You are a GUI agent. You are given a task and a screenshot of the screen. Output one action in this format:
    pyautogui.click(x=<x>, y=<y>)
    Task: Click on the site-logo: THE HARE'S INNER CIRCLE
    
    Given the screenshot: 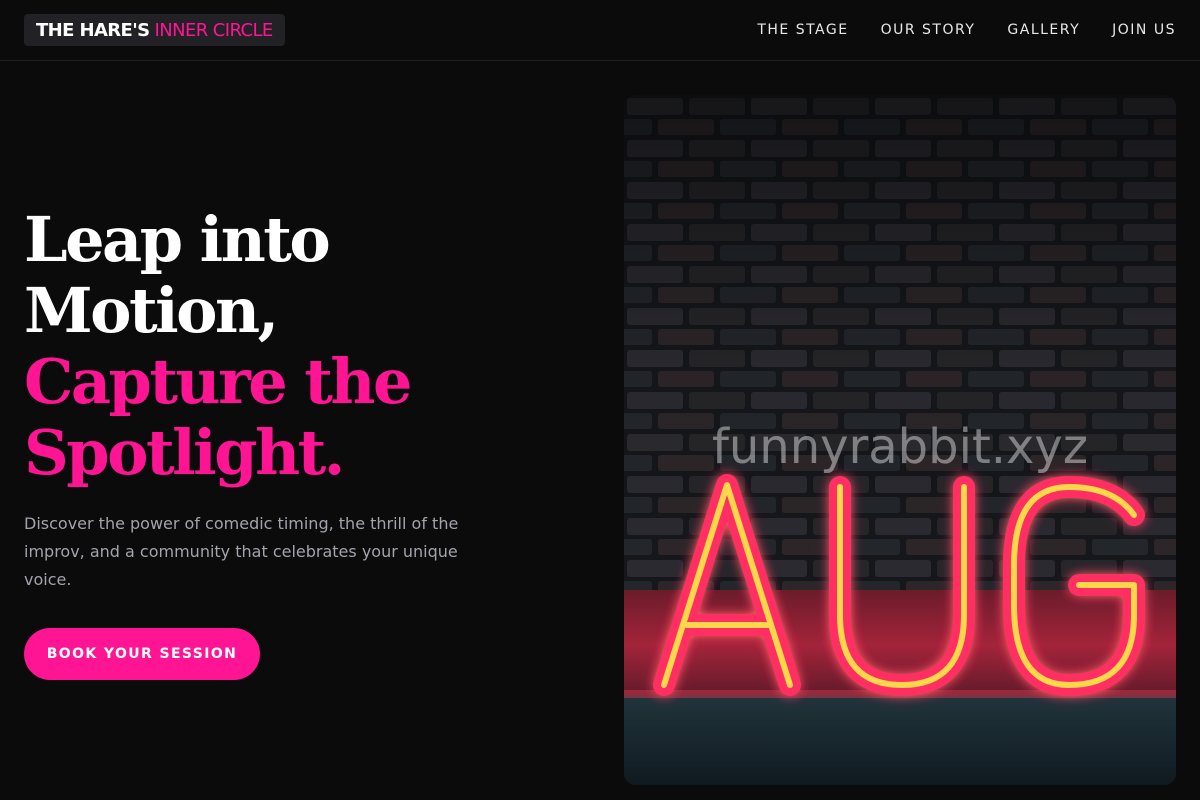 What is the action you would take?
    pyautogui.click(x=154, y=30)
    